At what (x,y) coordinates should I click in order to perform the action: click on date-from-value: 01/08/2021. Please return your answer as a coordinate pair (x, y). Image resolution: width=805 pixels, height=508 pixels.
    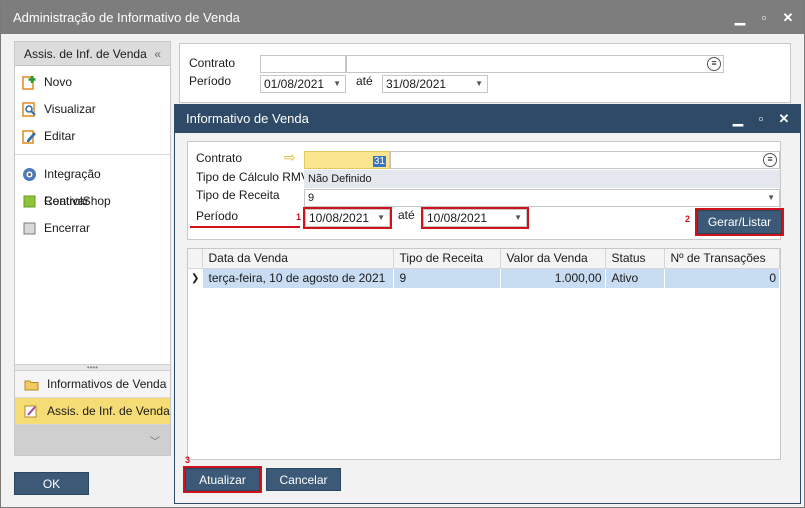
    Looking at the image, I should click on (294, 84).